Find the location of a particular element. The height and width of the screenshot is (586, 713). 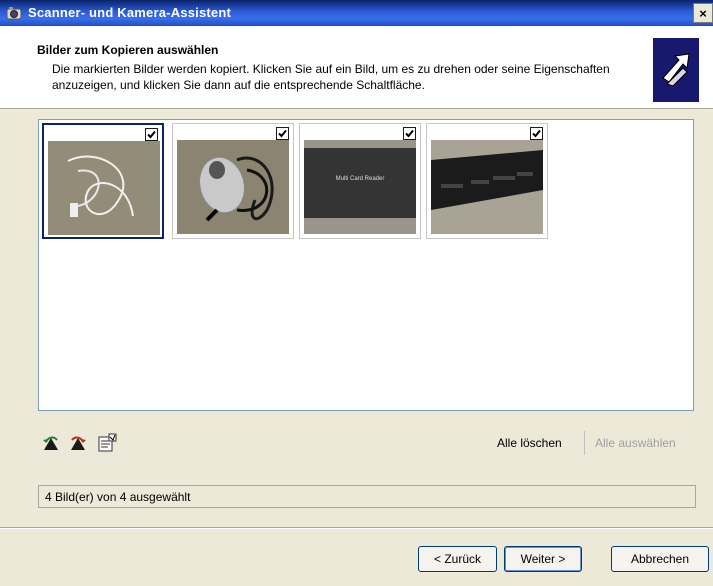

image-thumbnail: Multi Card Reader is located at coordinates (360, 181).